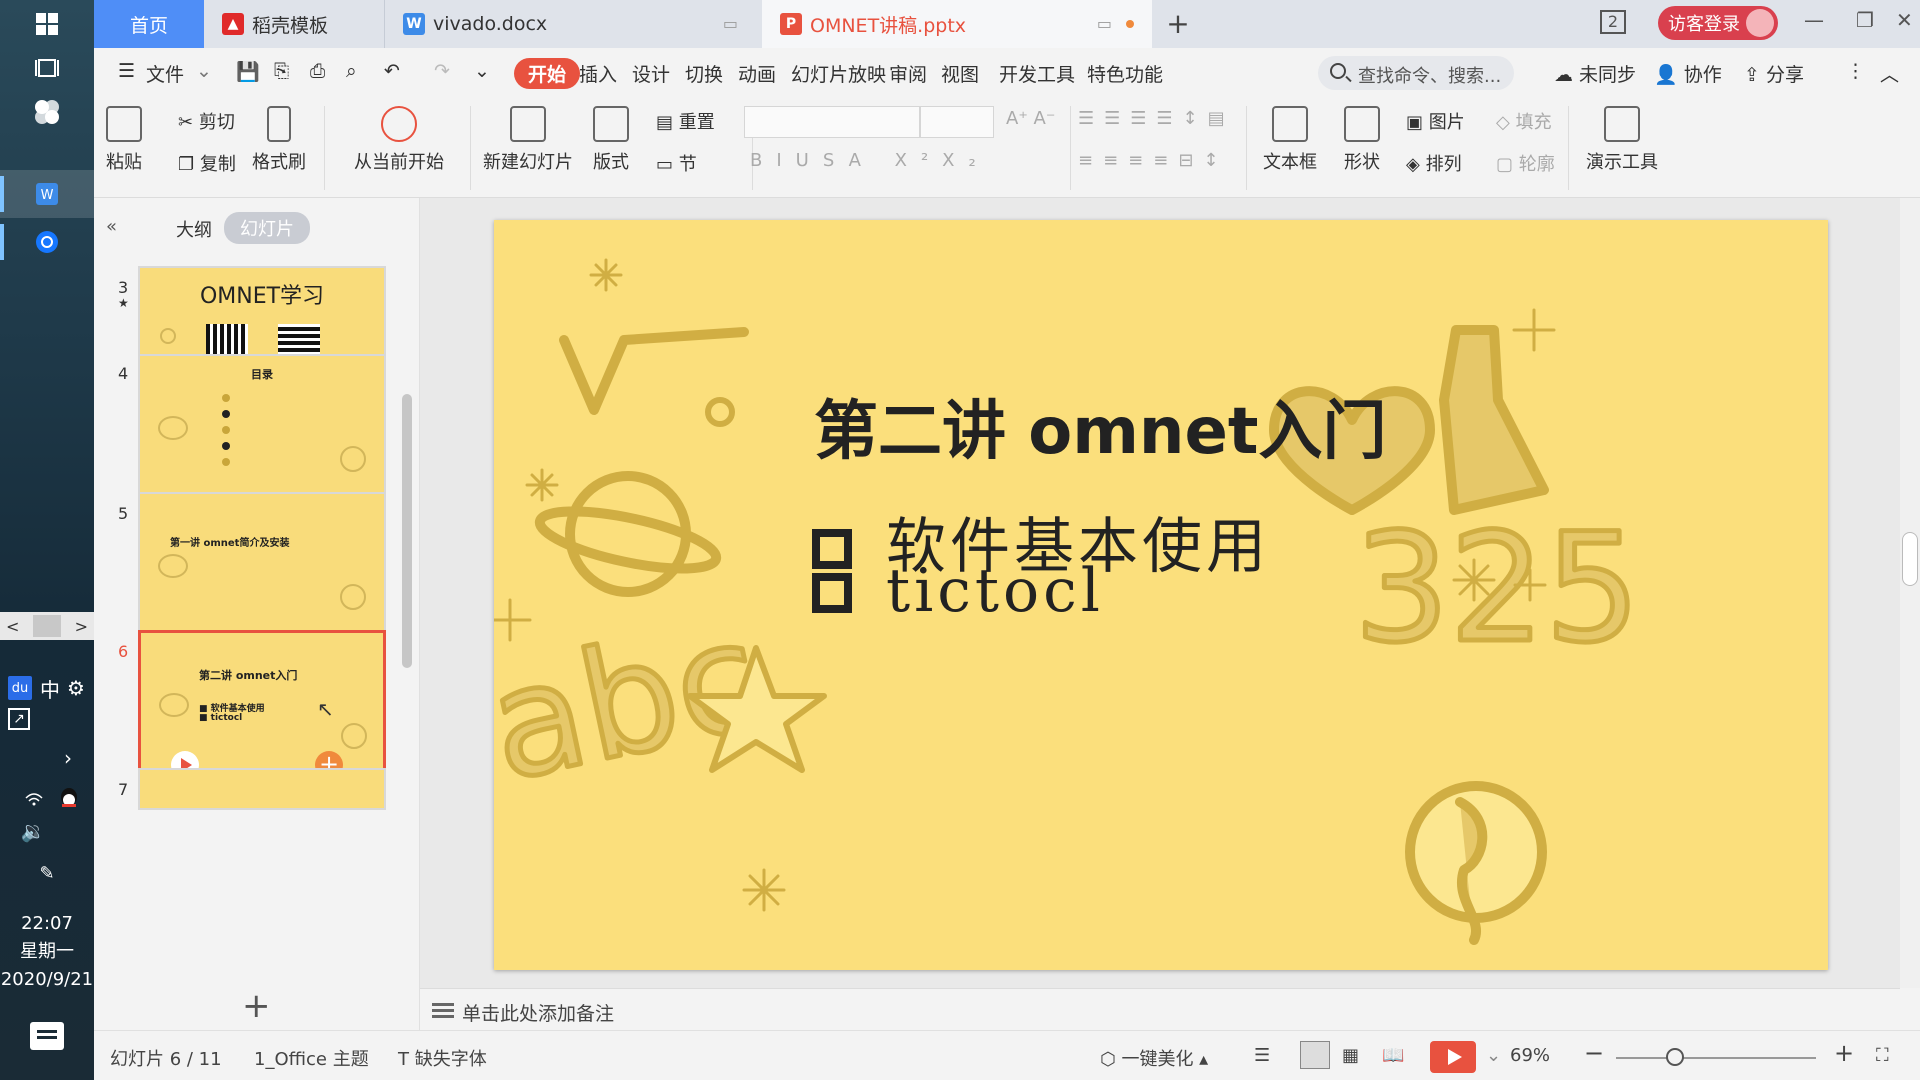 This screenshot has height=1080, width=1920. What do you see at coordinates (47, 952) in the screenshot?
I see `system-clock: 22:07 星期一 2020/9/21` at bounding box center [47, 952].